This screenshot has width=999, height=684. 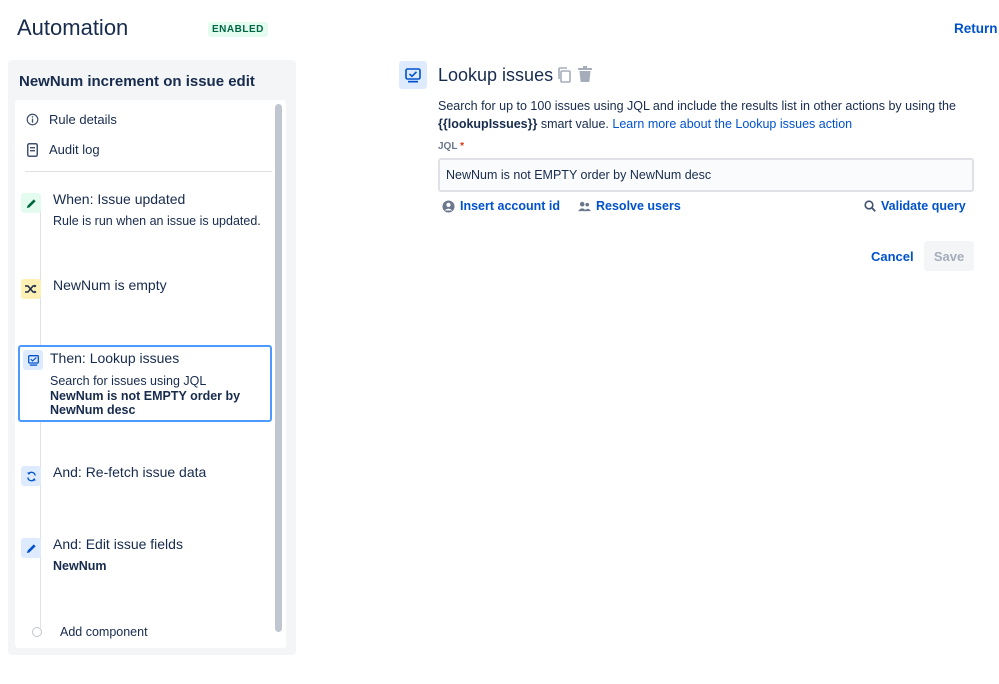 I want to click on status-badge: ENABLED, so click(x=238, y=29).